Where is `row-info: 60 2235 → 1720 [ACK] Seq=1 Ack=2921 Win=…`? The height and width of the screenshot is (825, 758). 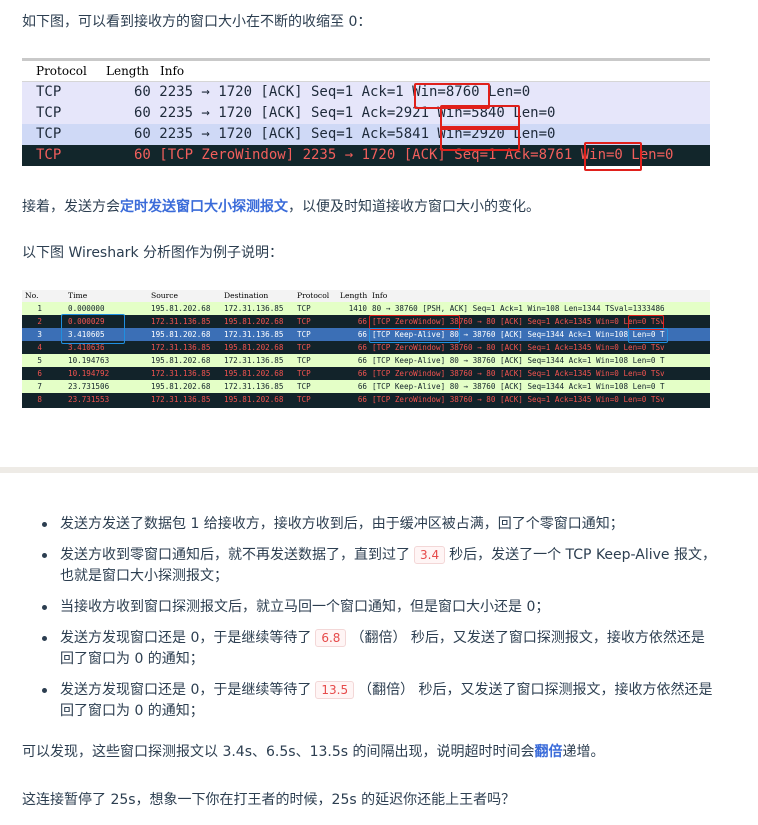 row-info: 60 2235 → 1720 [ACK] Seq=1 Ack=2921 Win=… is located at coordinates (345, 113).